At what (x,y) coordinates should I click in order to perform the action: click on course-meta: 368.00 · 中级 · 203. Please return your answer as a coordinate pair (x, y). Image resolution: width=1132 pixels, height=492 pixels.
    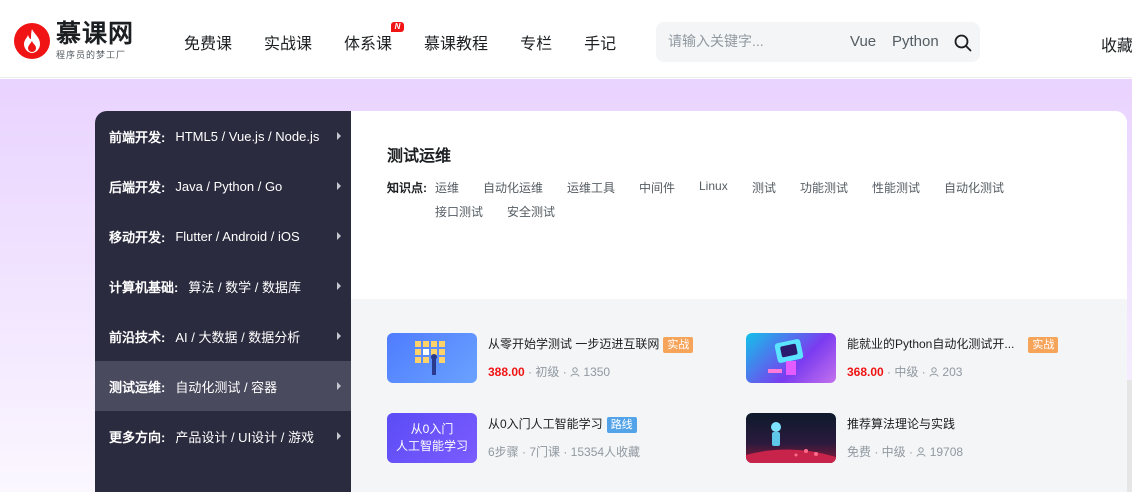
    Looking at the image, I should click on (904, 371).